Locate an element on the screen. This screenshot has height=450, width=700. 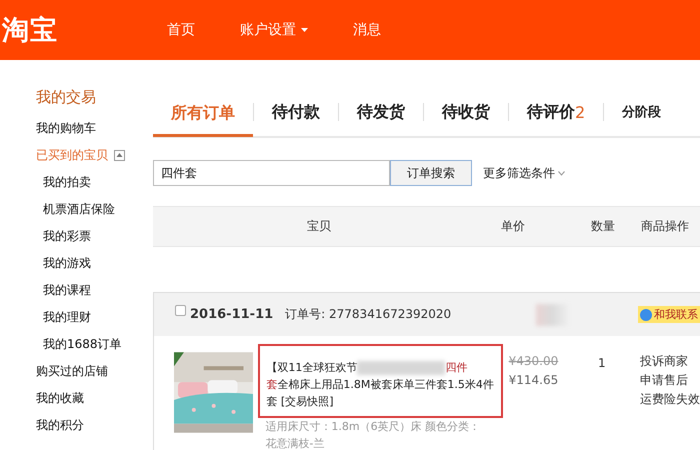
filter-link: 更多筛选条件 is located at coordinates (524, 173).